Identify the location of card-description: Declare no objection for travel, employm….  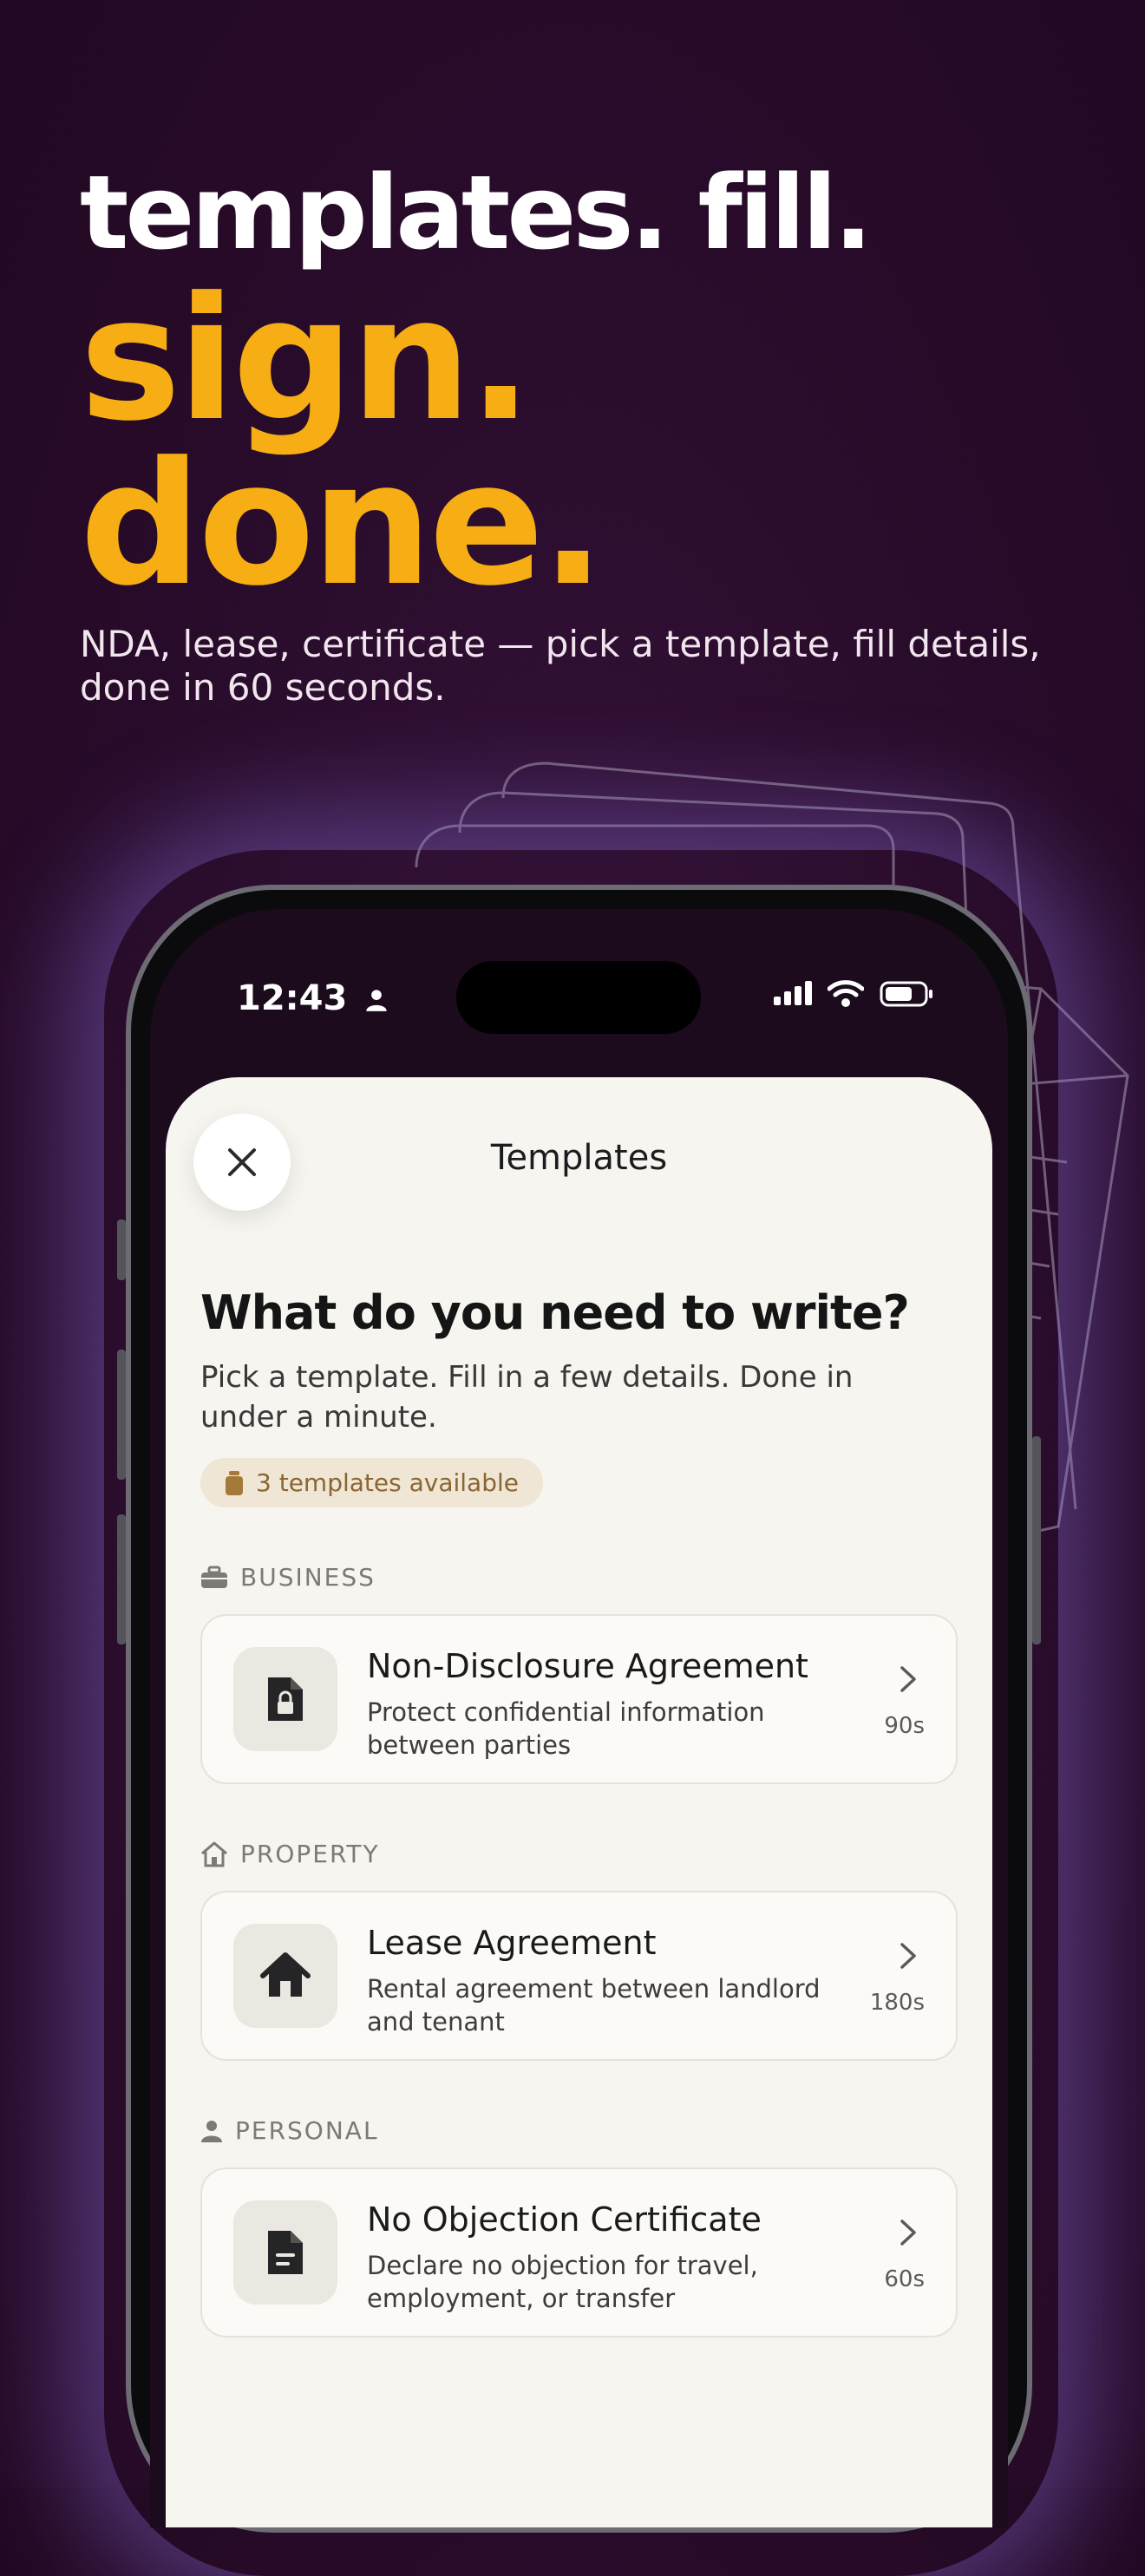
(562, 2282).